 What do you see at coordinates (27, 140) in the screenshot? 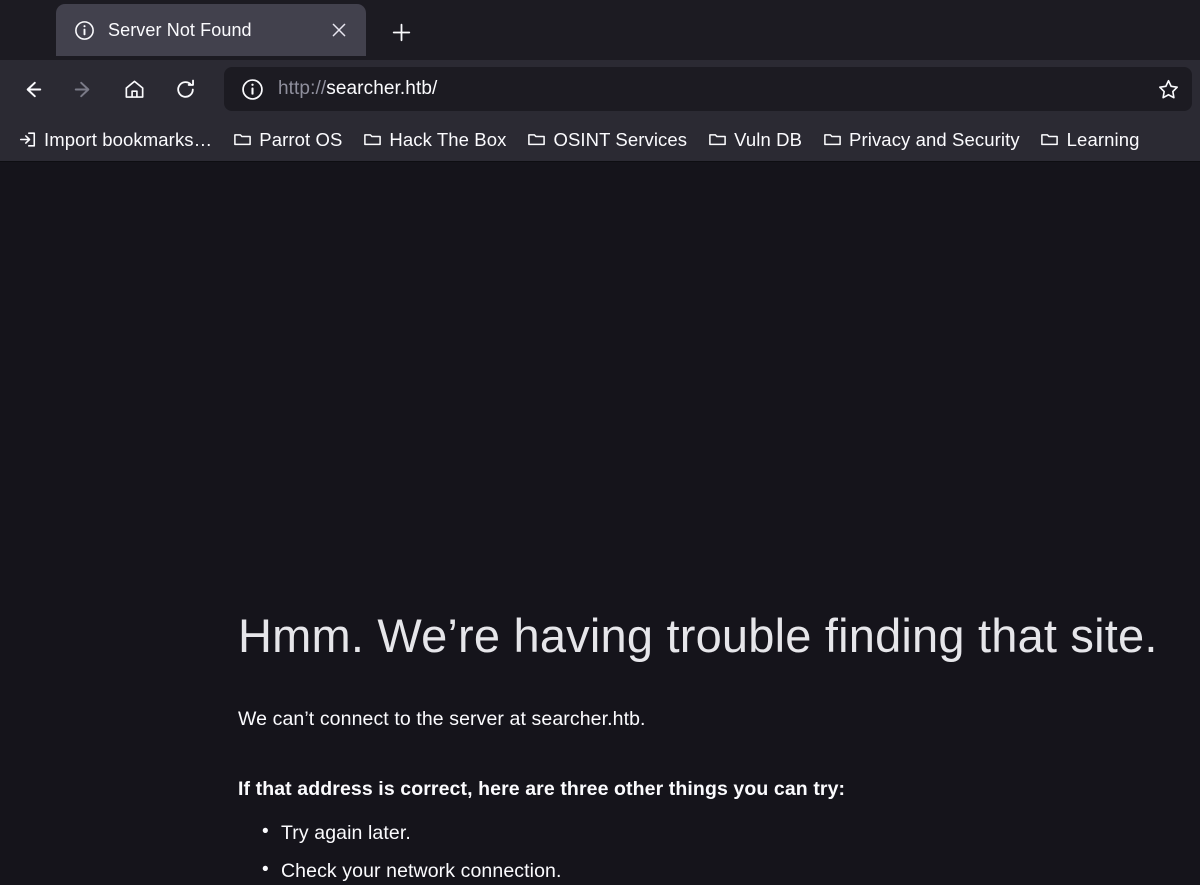
I see `import-icon` at bounding box center [27, 140].